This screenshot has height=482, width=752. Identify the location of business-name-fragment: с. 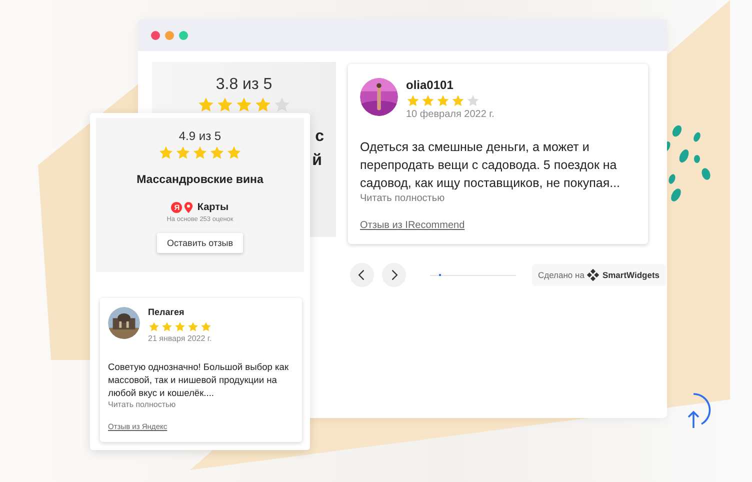
(319, 137).